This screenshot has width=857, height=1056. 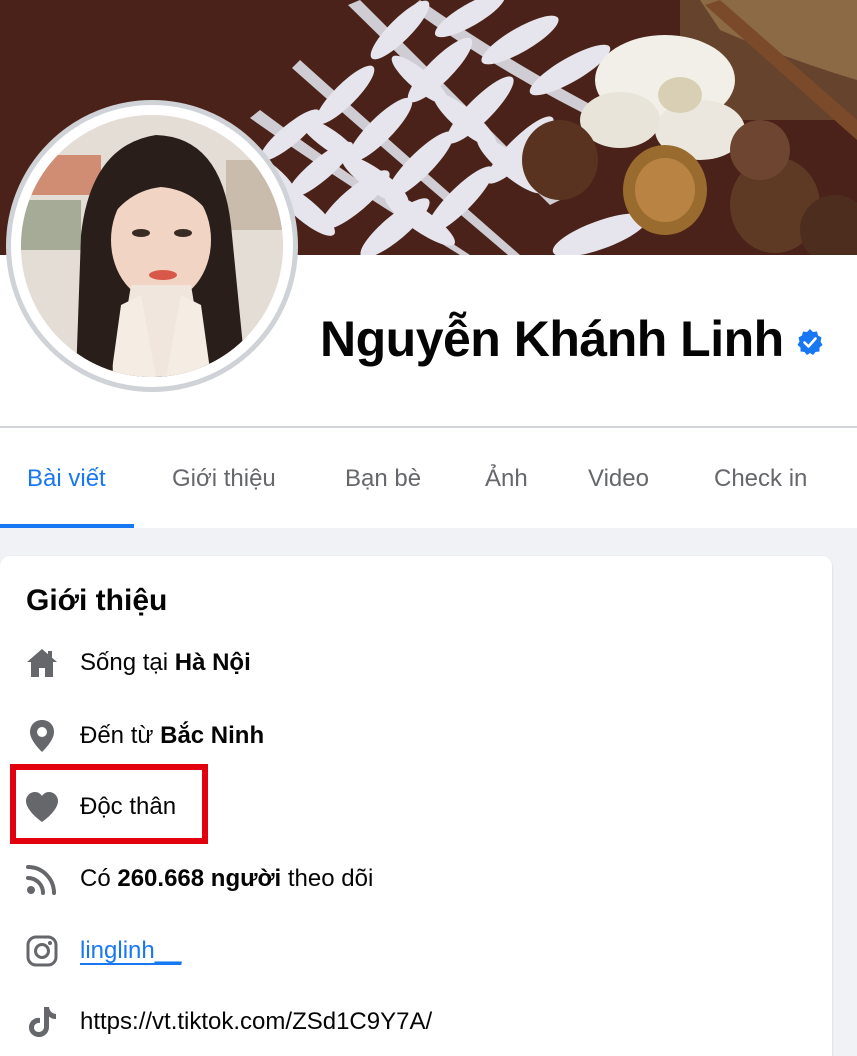 What do you see at coordinates (760, 489) in the screenshot?
I see `tab-checkins: Check in` at bounding box center [760, 489].